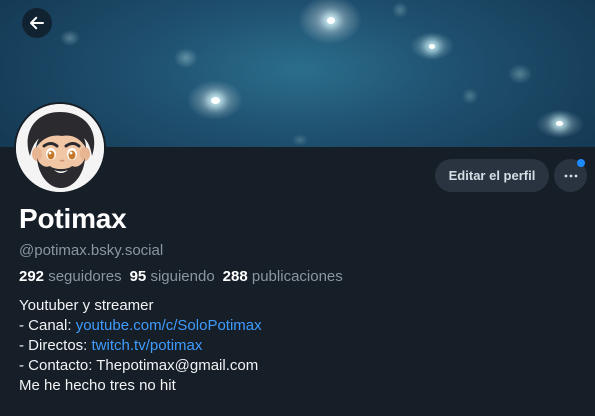 The image size is (595, 416). I want to click on bio-contact-line: - Contacto: Thepotimax@gmail.com, so click(139, 365).